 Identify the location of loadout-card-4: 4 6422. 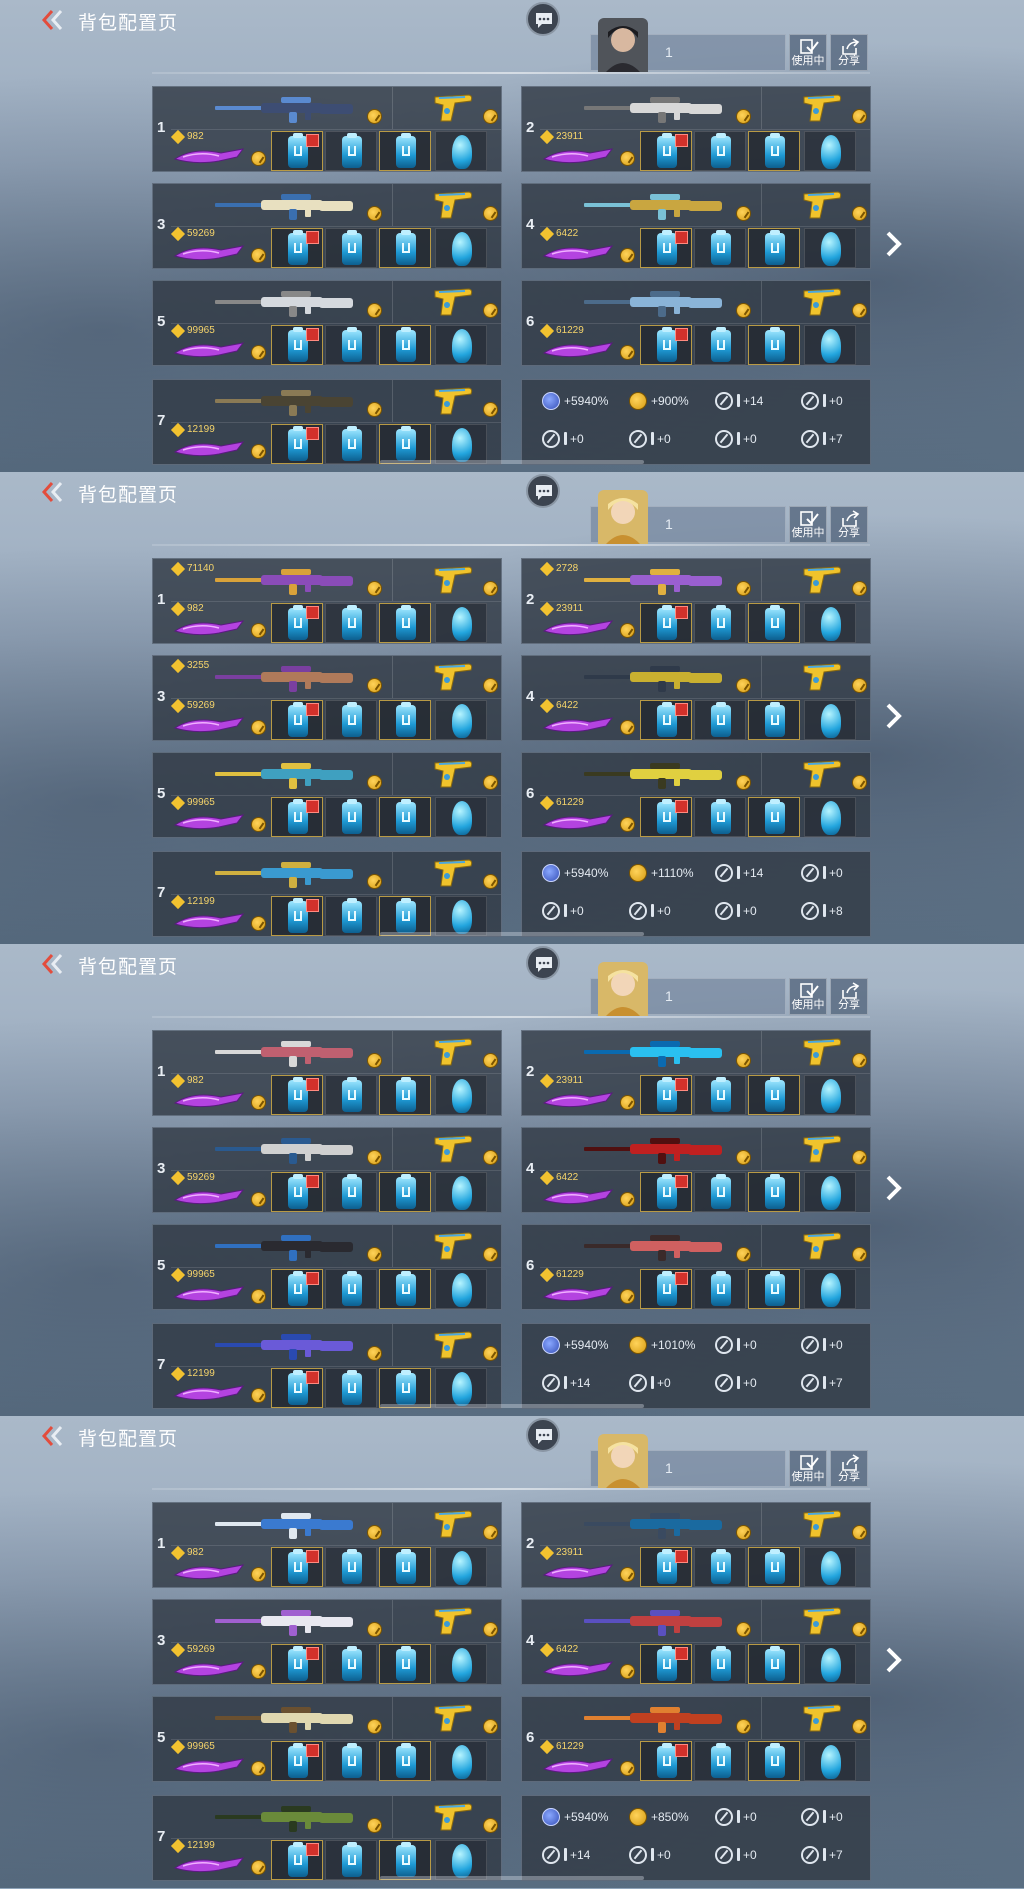
(696, 698).